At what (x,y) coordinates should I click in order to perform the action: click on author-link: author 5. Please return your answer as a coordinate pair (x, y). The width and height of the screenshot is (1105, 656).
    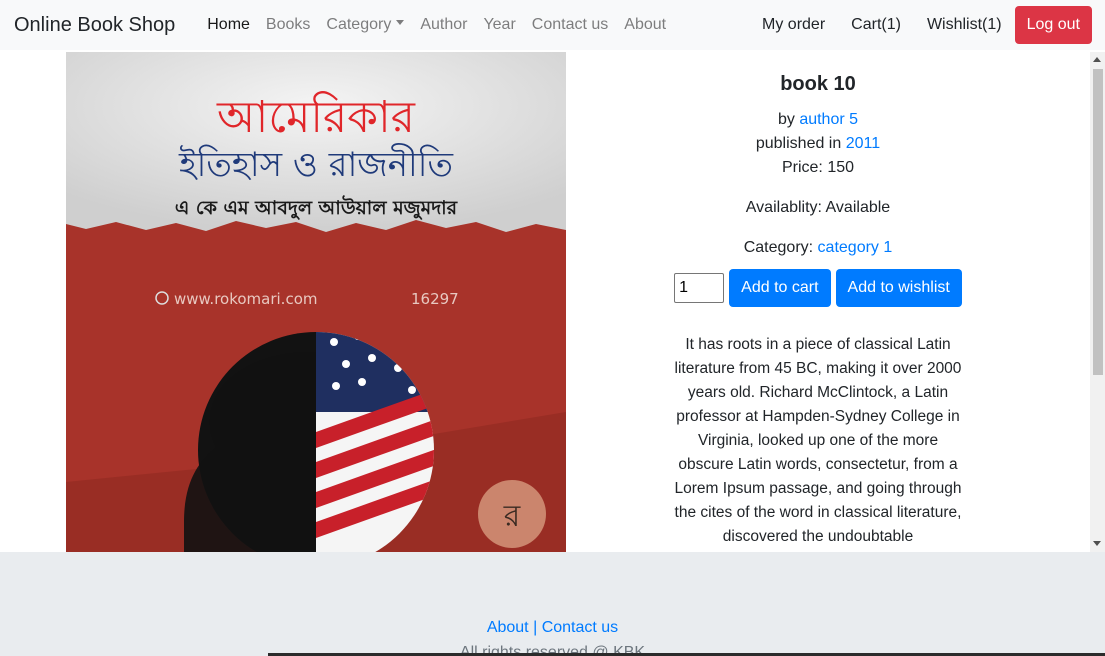
    Looking at the image, I should click on (828, 119).